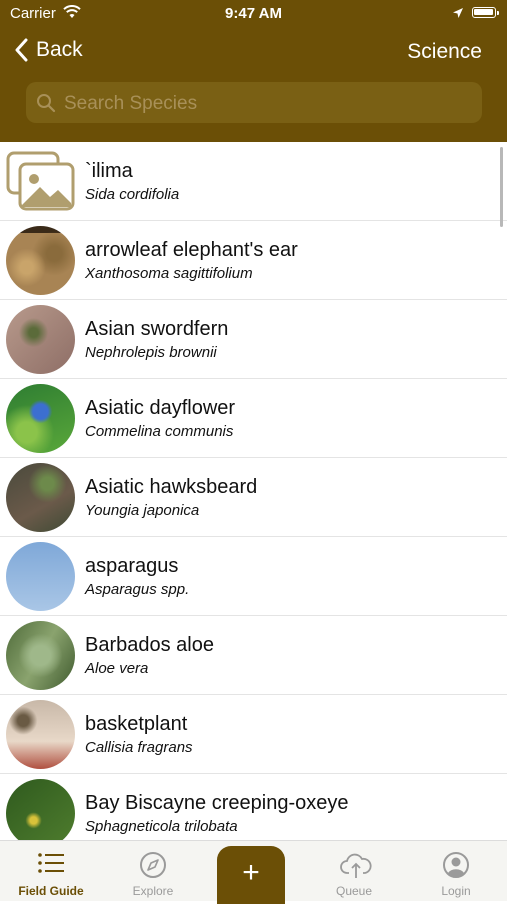  Describe the element at coordinates (458, 15) in the screenshot. I see `location-arrow-icon` at that location.